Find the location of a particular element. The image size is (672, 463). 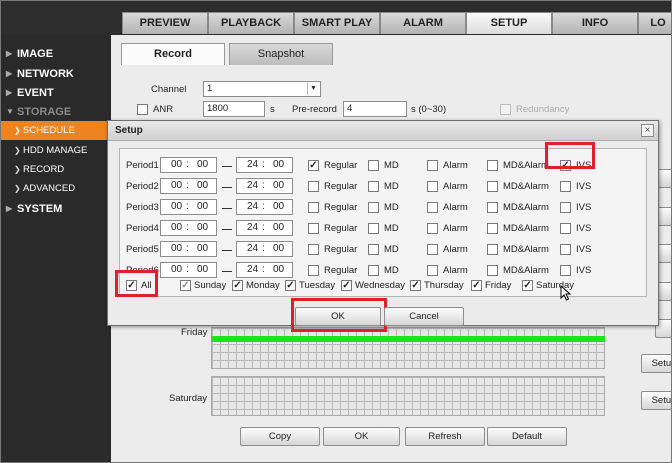

setup-button-saturday: Setup is located at coordinates (656, 400).